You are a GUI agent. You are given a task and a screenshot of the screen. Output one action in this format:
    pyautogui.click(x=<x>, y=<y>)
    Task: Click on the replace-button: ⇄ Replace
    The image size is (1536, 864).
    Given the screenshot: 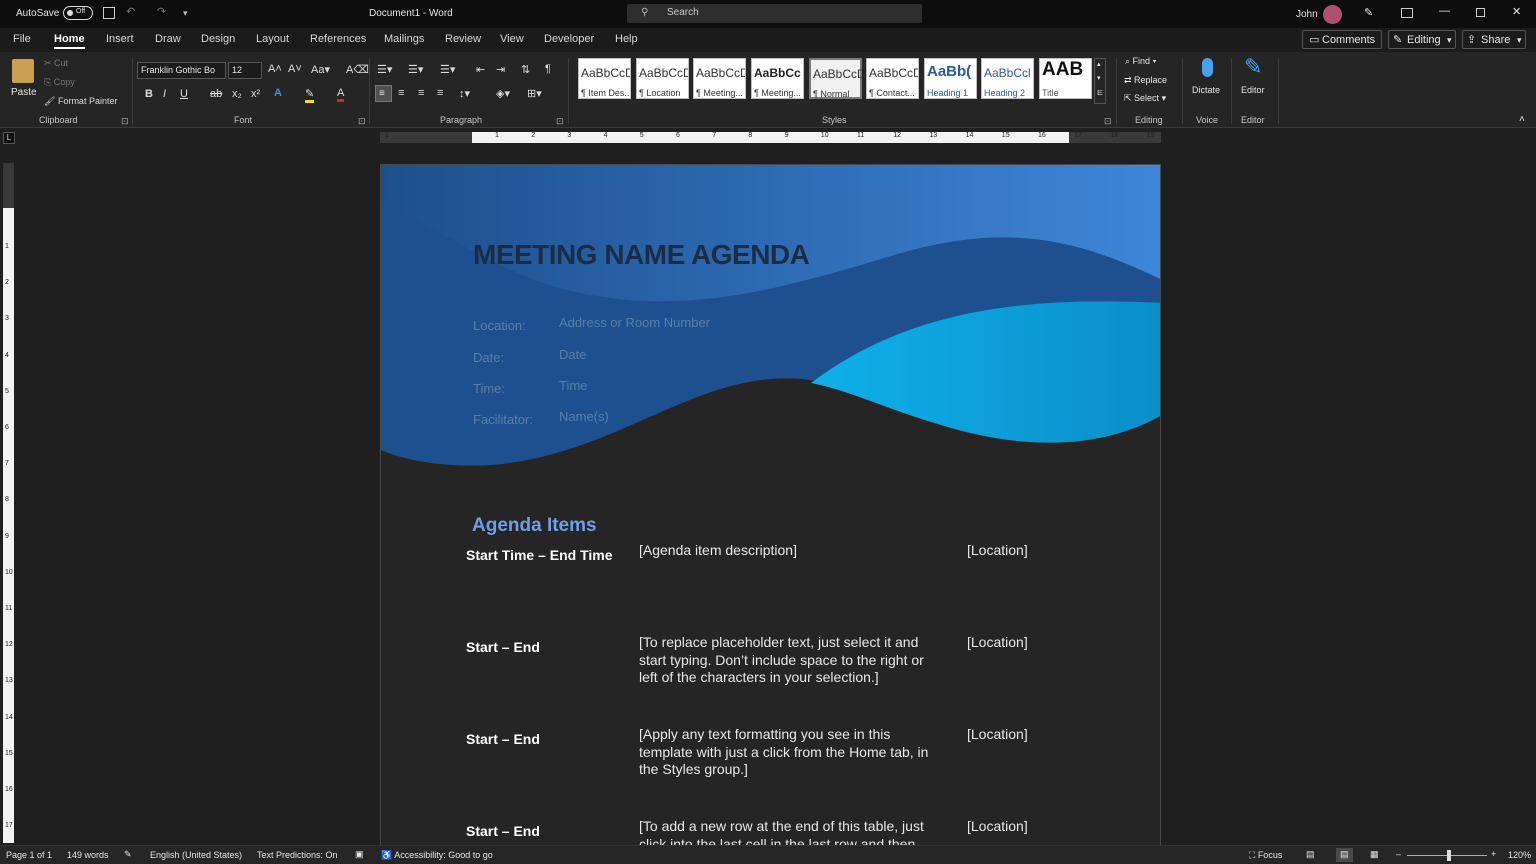 What is the action you would take?
    pyautogui.click(x=1145, y=80)
    